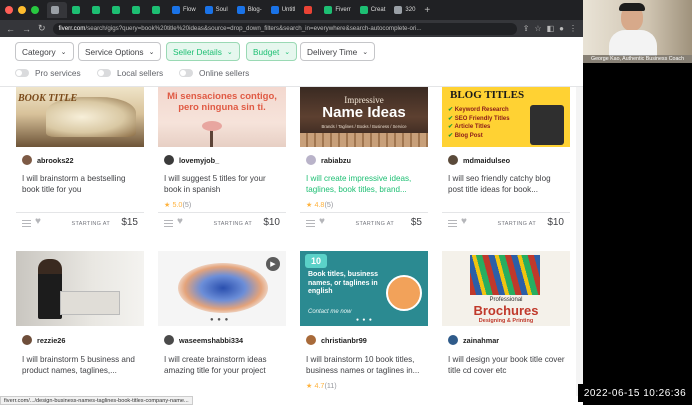  Describe the element at coordinates (224, 73) in the screenshot. I see `toggle-label: Online sellers` at that location.